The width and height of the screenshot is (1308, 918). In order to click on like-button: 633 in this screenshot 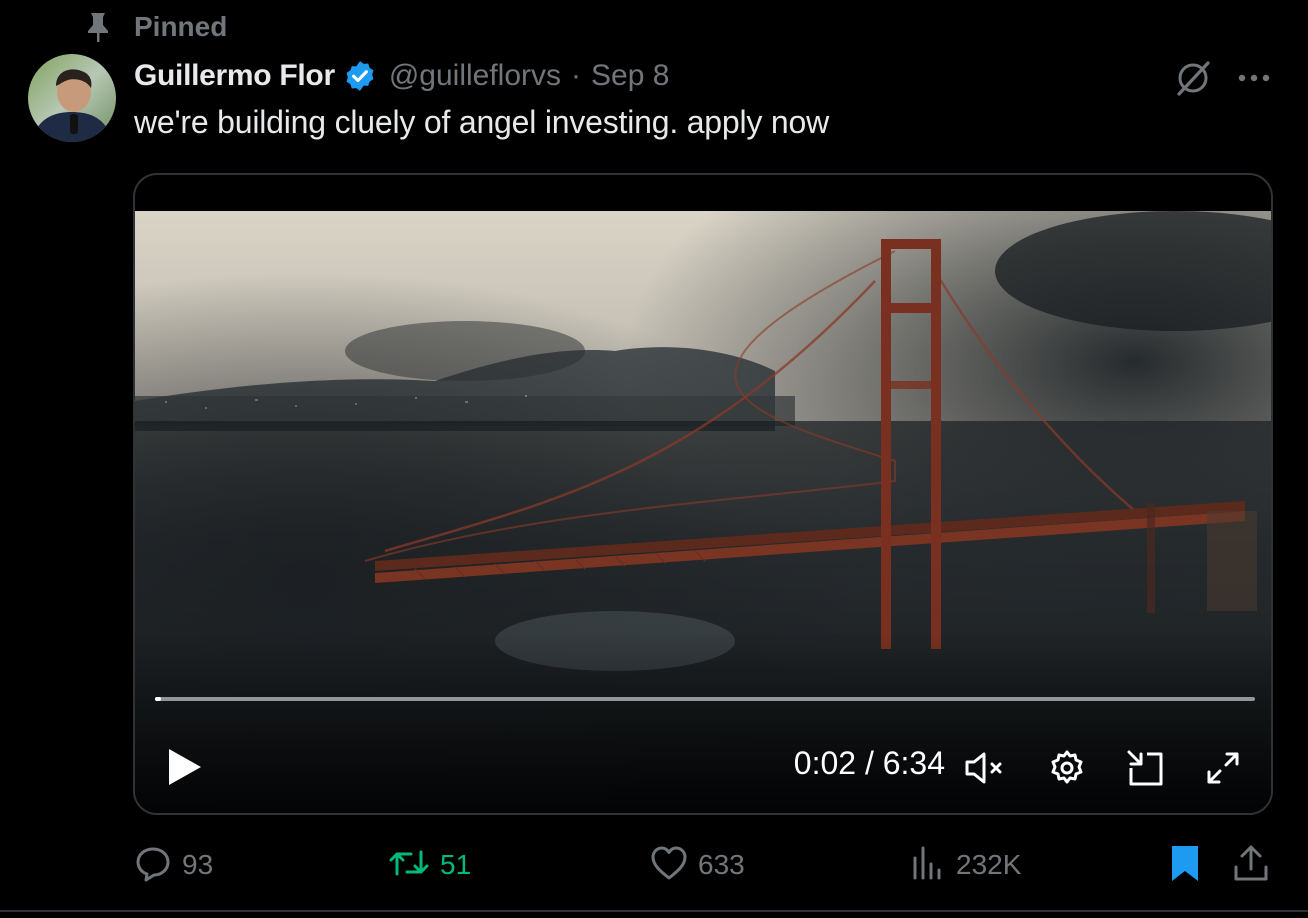, I will do `click(697, 865)`.